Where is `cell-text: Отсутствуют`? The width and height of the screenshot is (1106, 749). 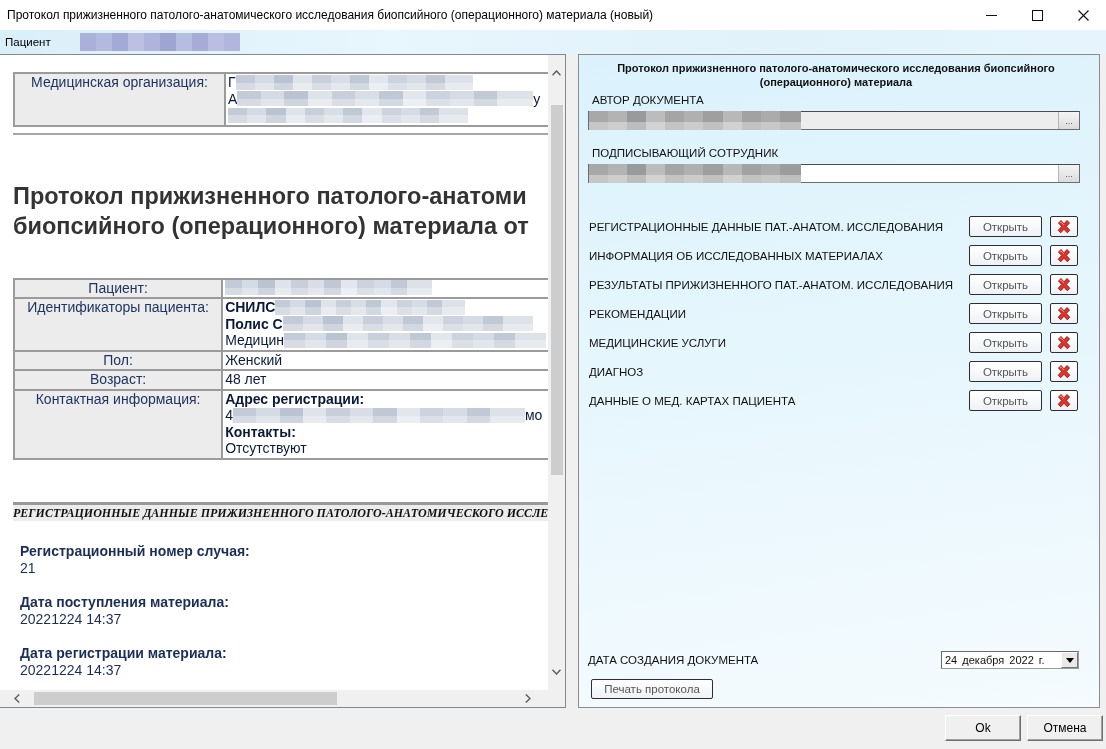 cell-text: Отсутствуют is located at coordinates (266, 448).